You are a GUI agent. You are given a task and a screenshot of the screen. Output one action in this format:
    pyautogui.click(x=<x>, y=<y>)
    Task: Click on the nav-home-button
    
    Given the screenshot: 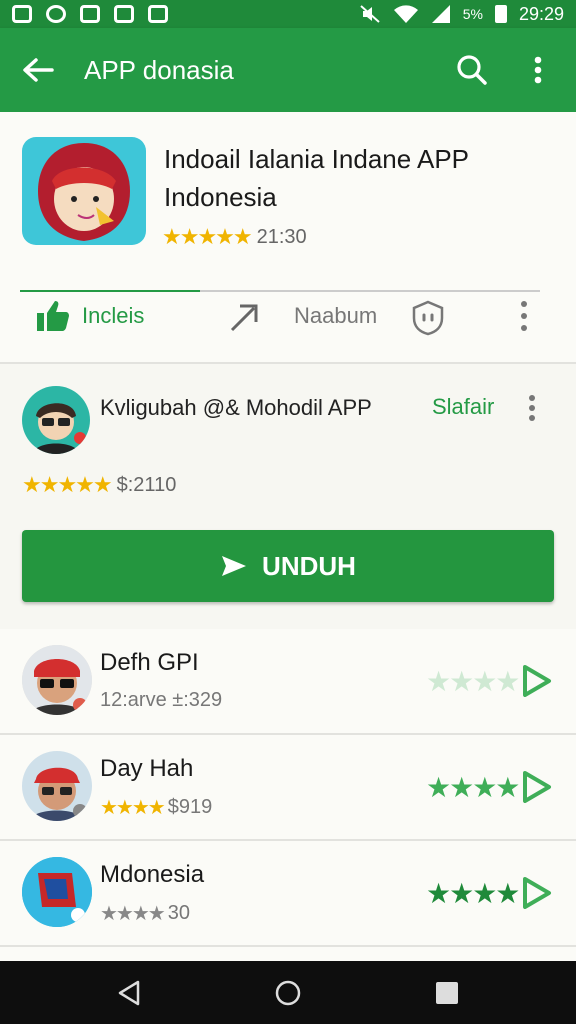 What is the action you would take?
    pyautogui.click(x=288, y=993)
    